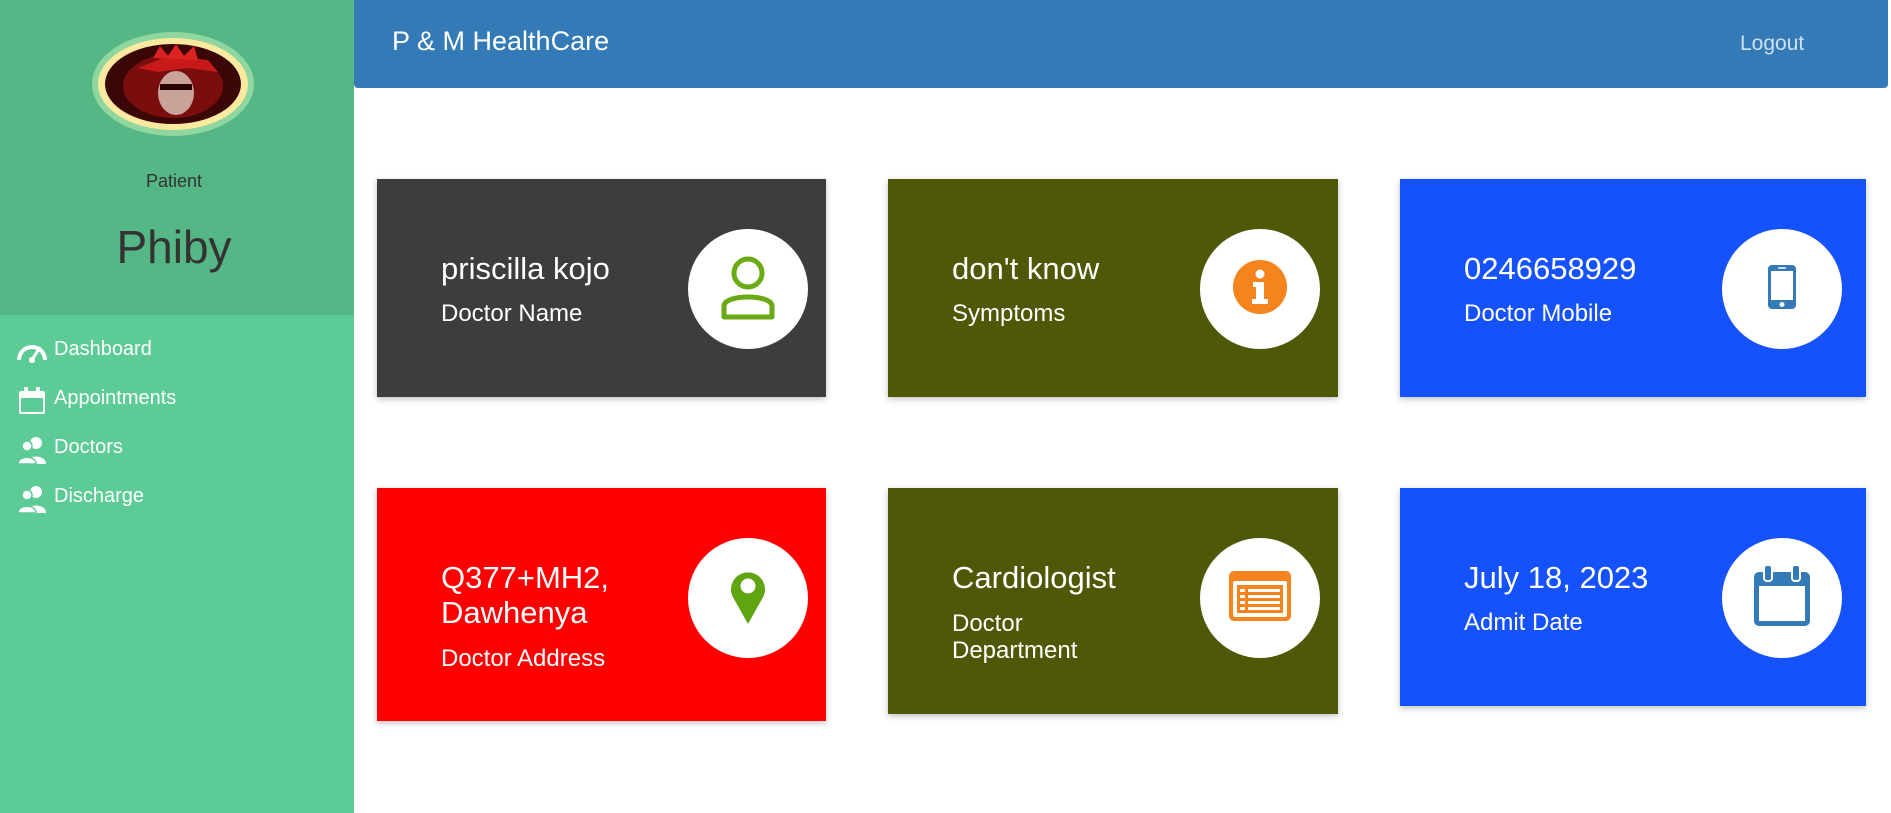  What do you see at coordinates (1538, 313) in the screenshot?
I see `card-label: Doctor Mobile` at bounding box center [1538, 313].